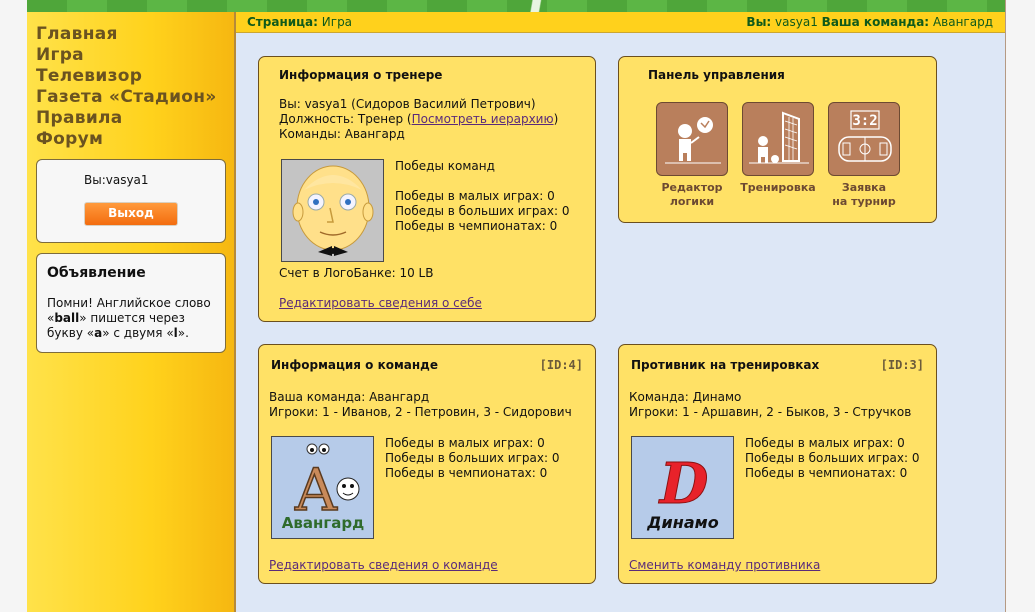  Describe the element at coordinates (383, 565) in the screenshot. I see `edit-team-link: Редактировать сведения о команде` at that location.